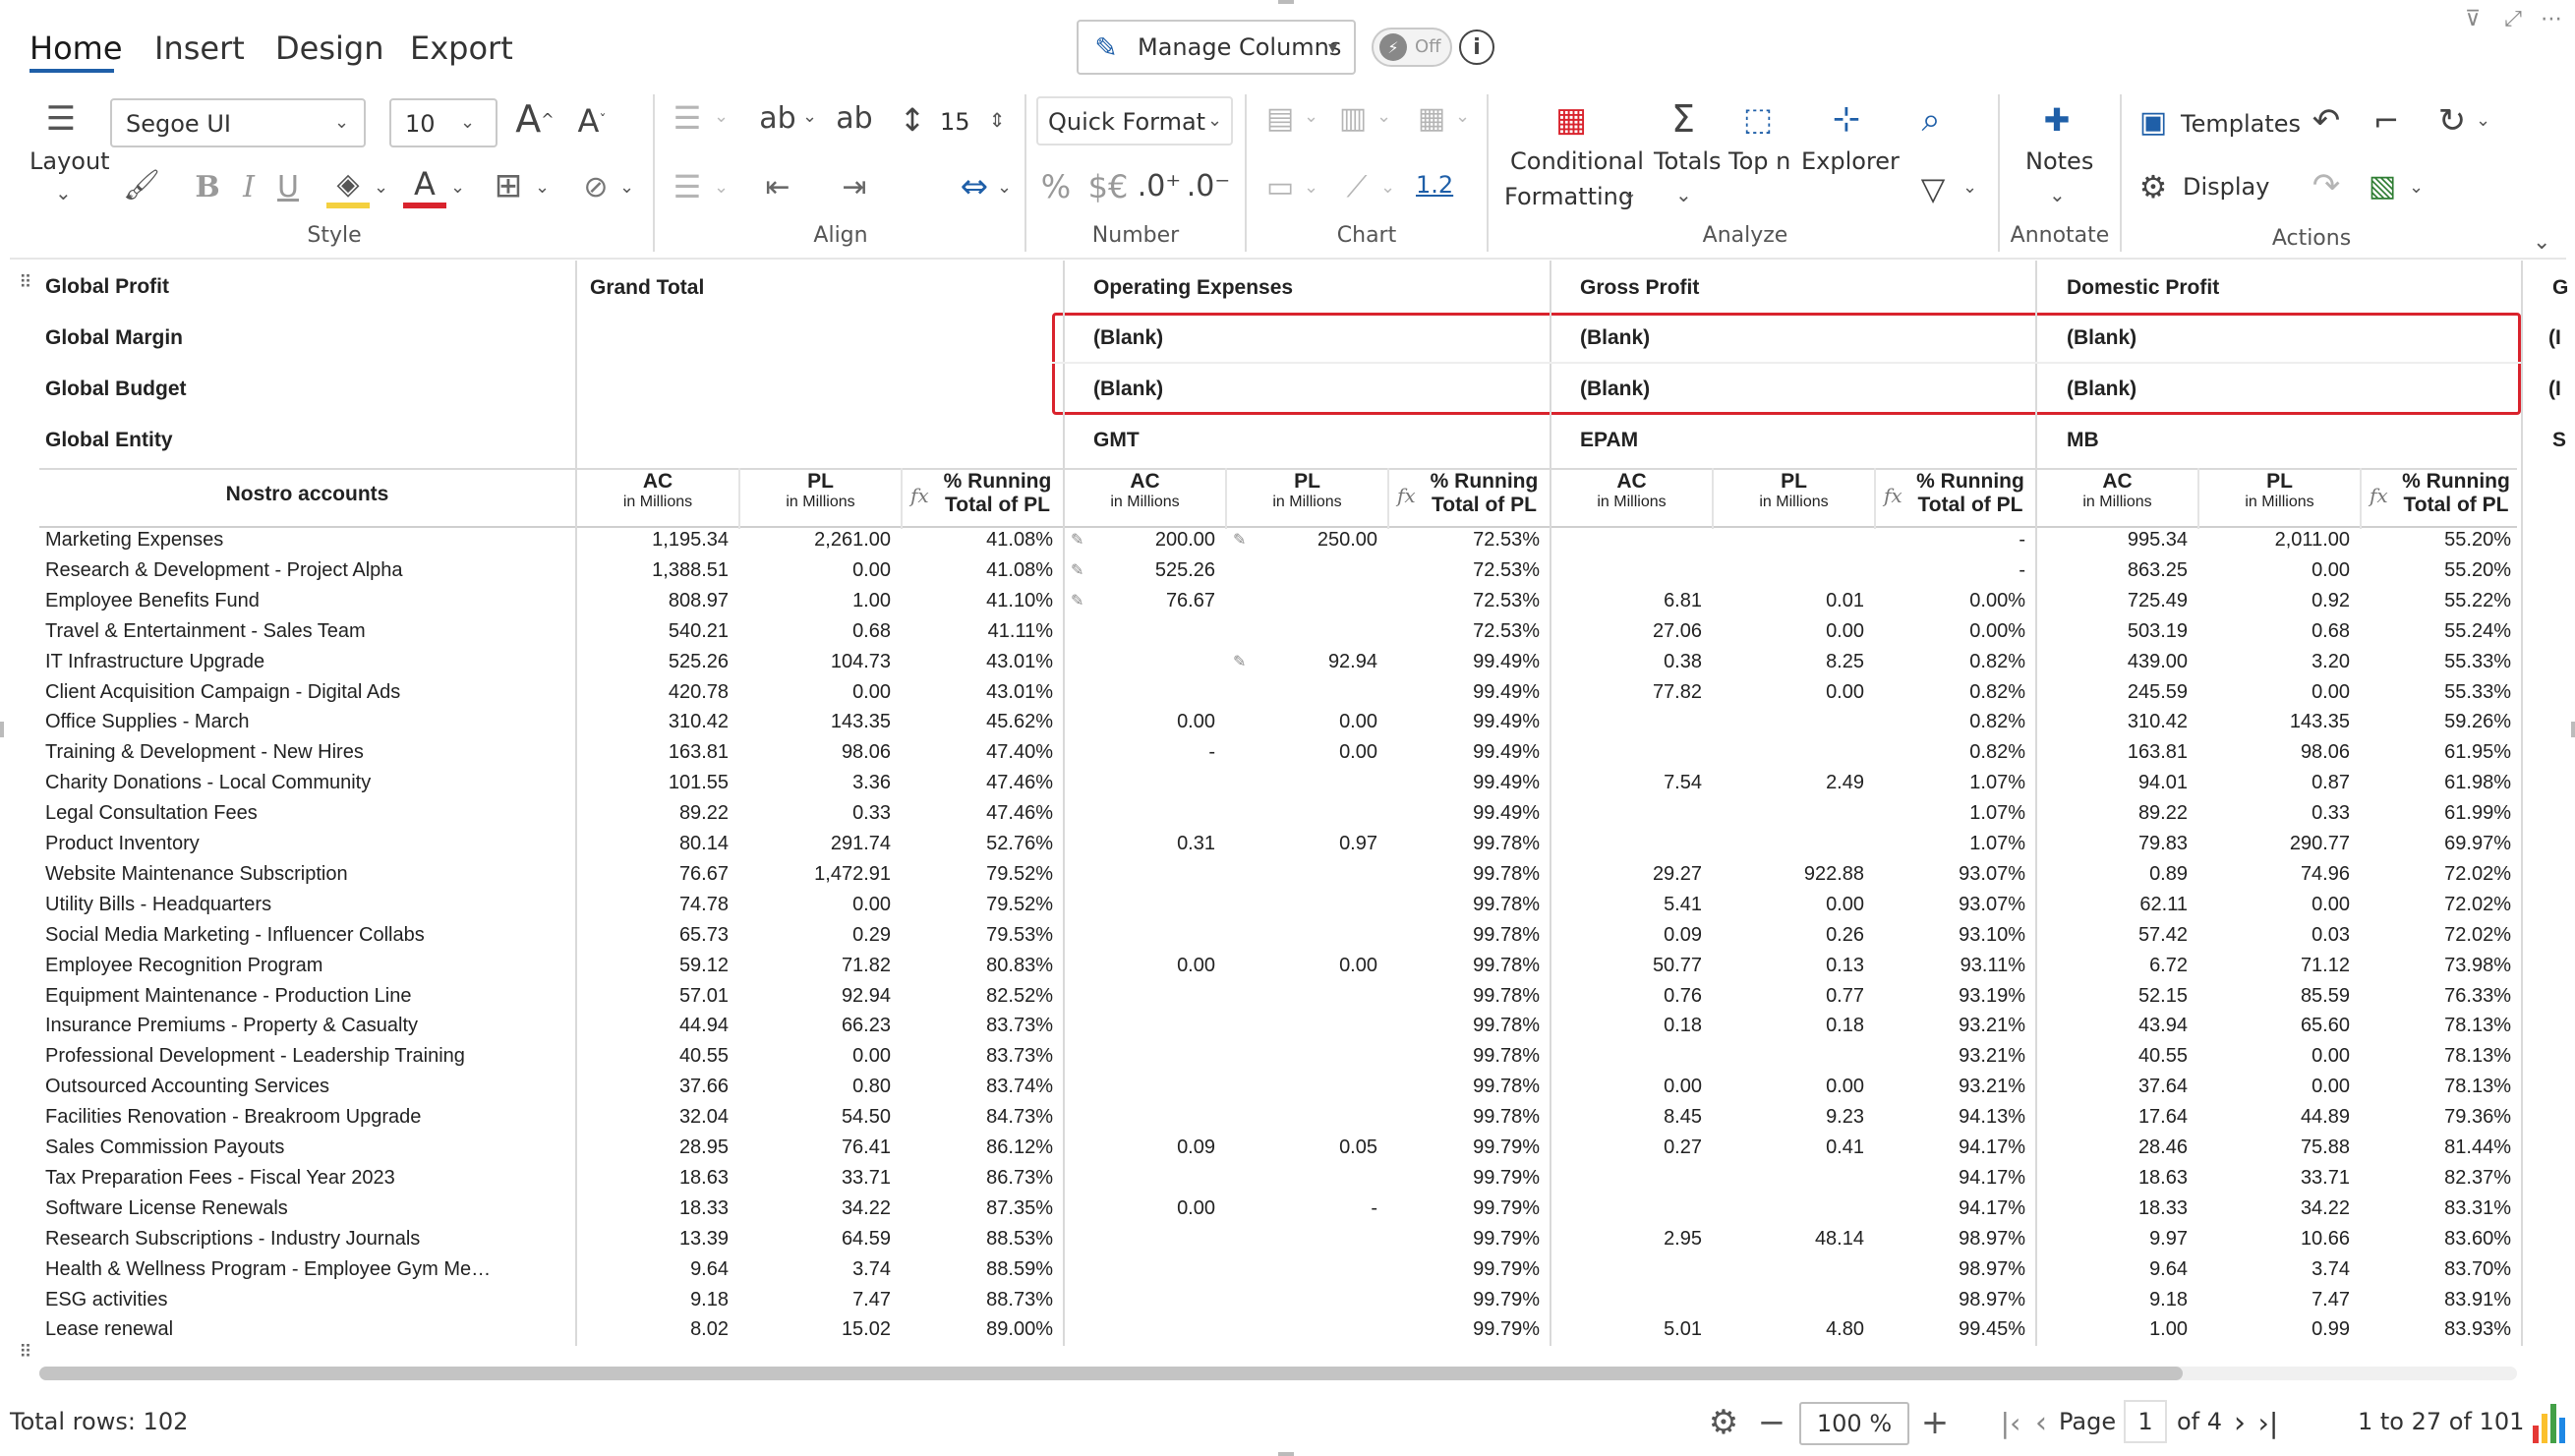 The image size is (2575, 1456). What do you see at coordinates (2112, 752) in the screenshot?
I see `table-cell: 163.81` at bounding box center [2112, 752].